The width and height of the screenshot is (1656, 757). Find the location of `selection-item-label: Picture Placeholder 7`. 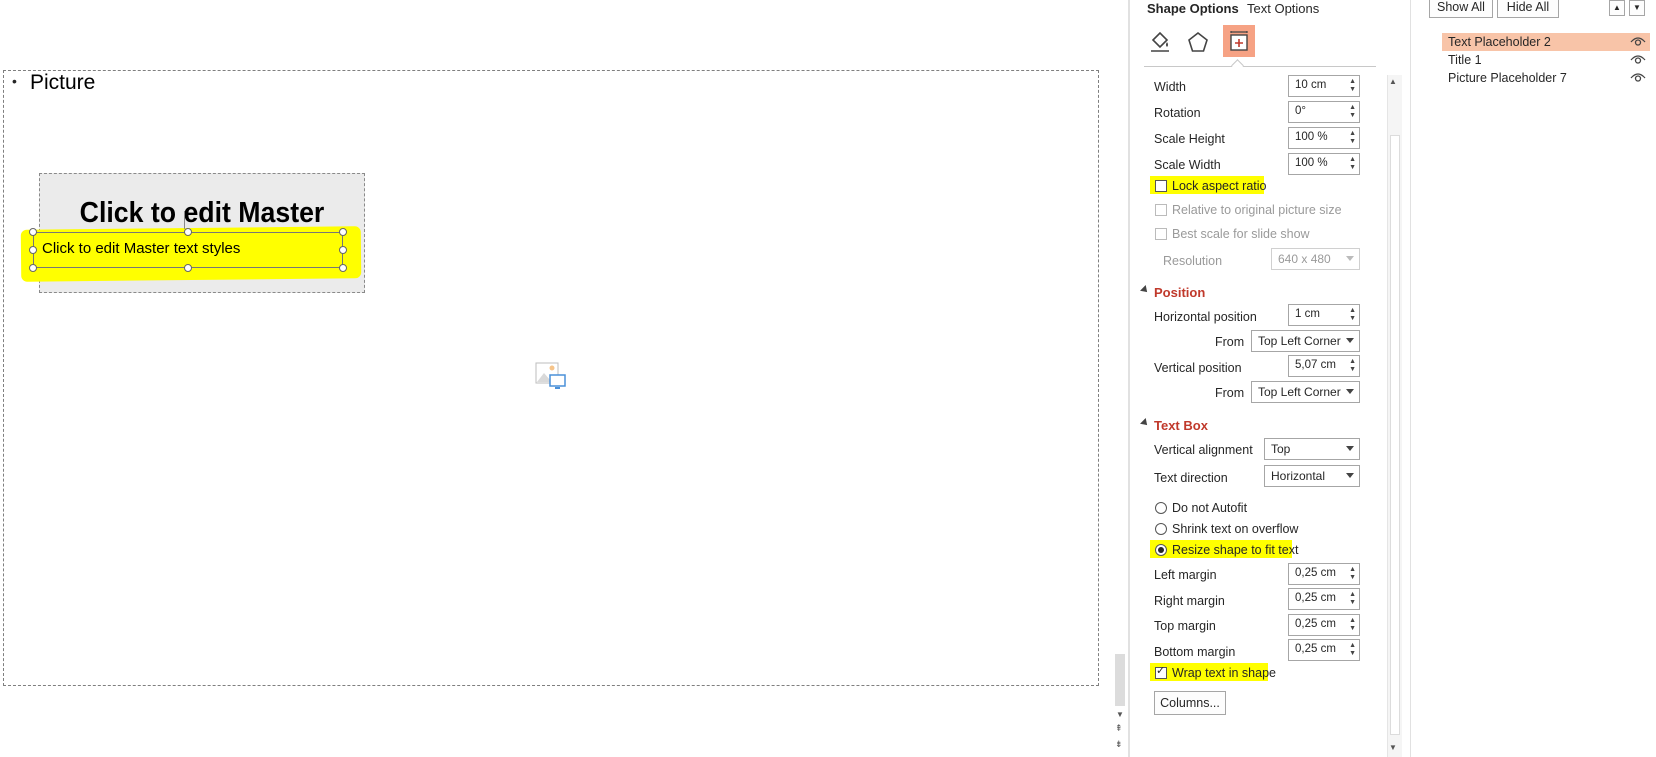

selection-item-label: Picture Placeholder 7 is located at coordinates (1507, 78).